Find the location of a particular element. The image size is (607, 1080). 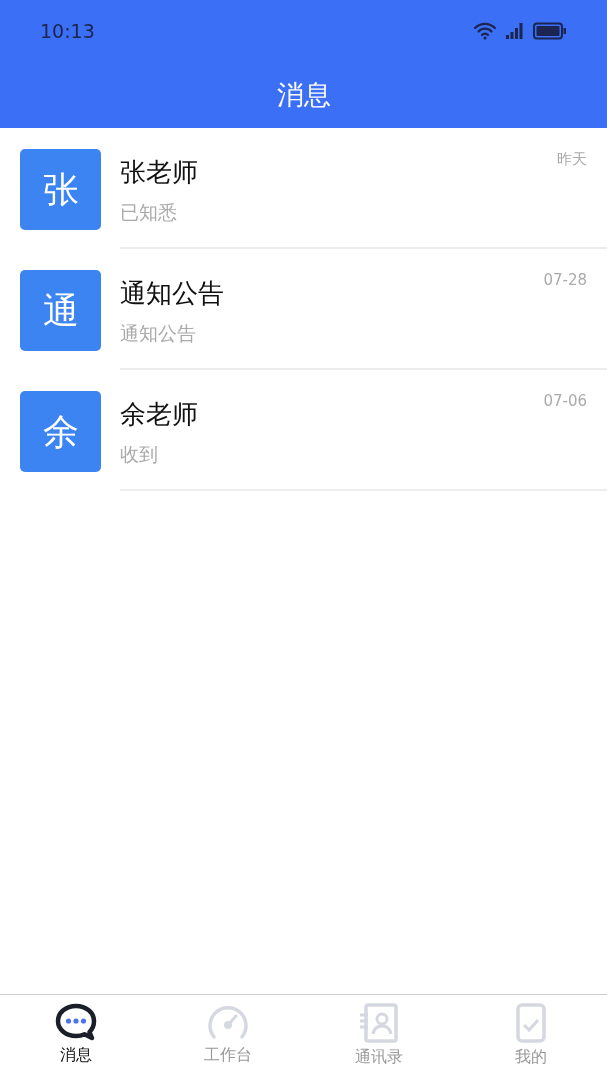

gauge-icon is located at coordinates (227, 1022).